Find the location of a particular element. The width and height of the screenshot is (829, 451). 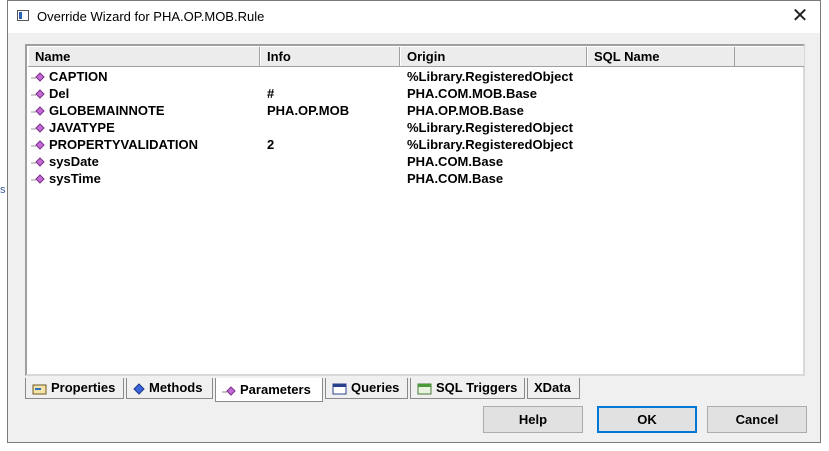

column-header-sql-name: SQL Name is located at coordinates (661, 56).